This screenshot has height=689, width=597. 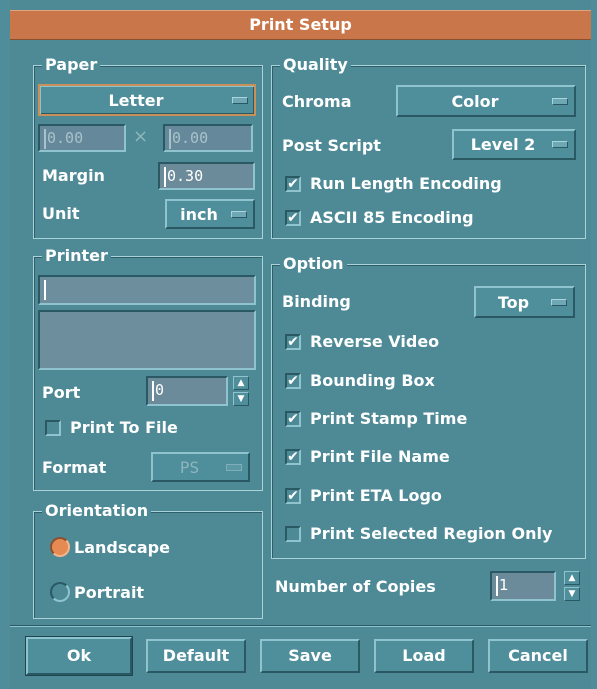 What do you see at coordinates (406, 183) in the screenshot?
I see `rle-label: Run Length Encoding` at bounding box center [406, 183].